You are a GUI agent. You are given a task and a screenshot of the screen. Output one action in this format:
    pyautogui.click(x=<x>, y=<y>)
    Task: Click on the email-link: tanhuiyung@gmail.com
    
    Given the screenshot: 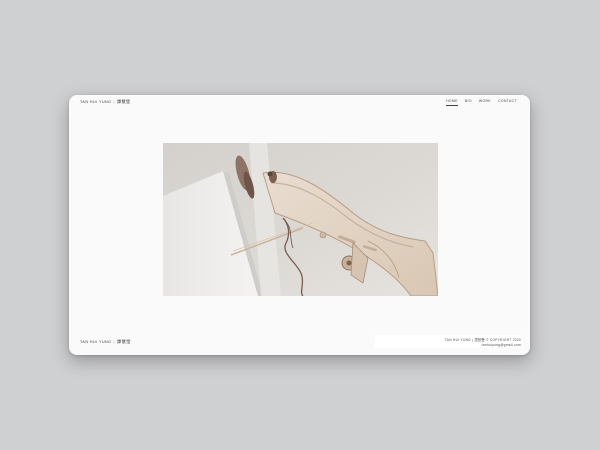 What is the action you would take?
    pyautogui.click(x=501, y=345)
    